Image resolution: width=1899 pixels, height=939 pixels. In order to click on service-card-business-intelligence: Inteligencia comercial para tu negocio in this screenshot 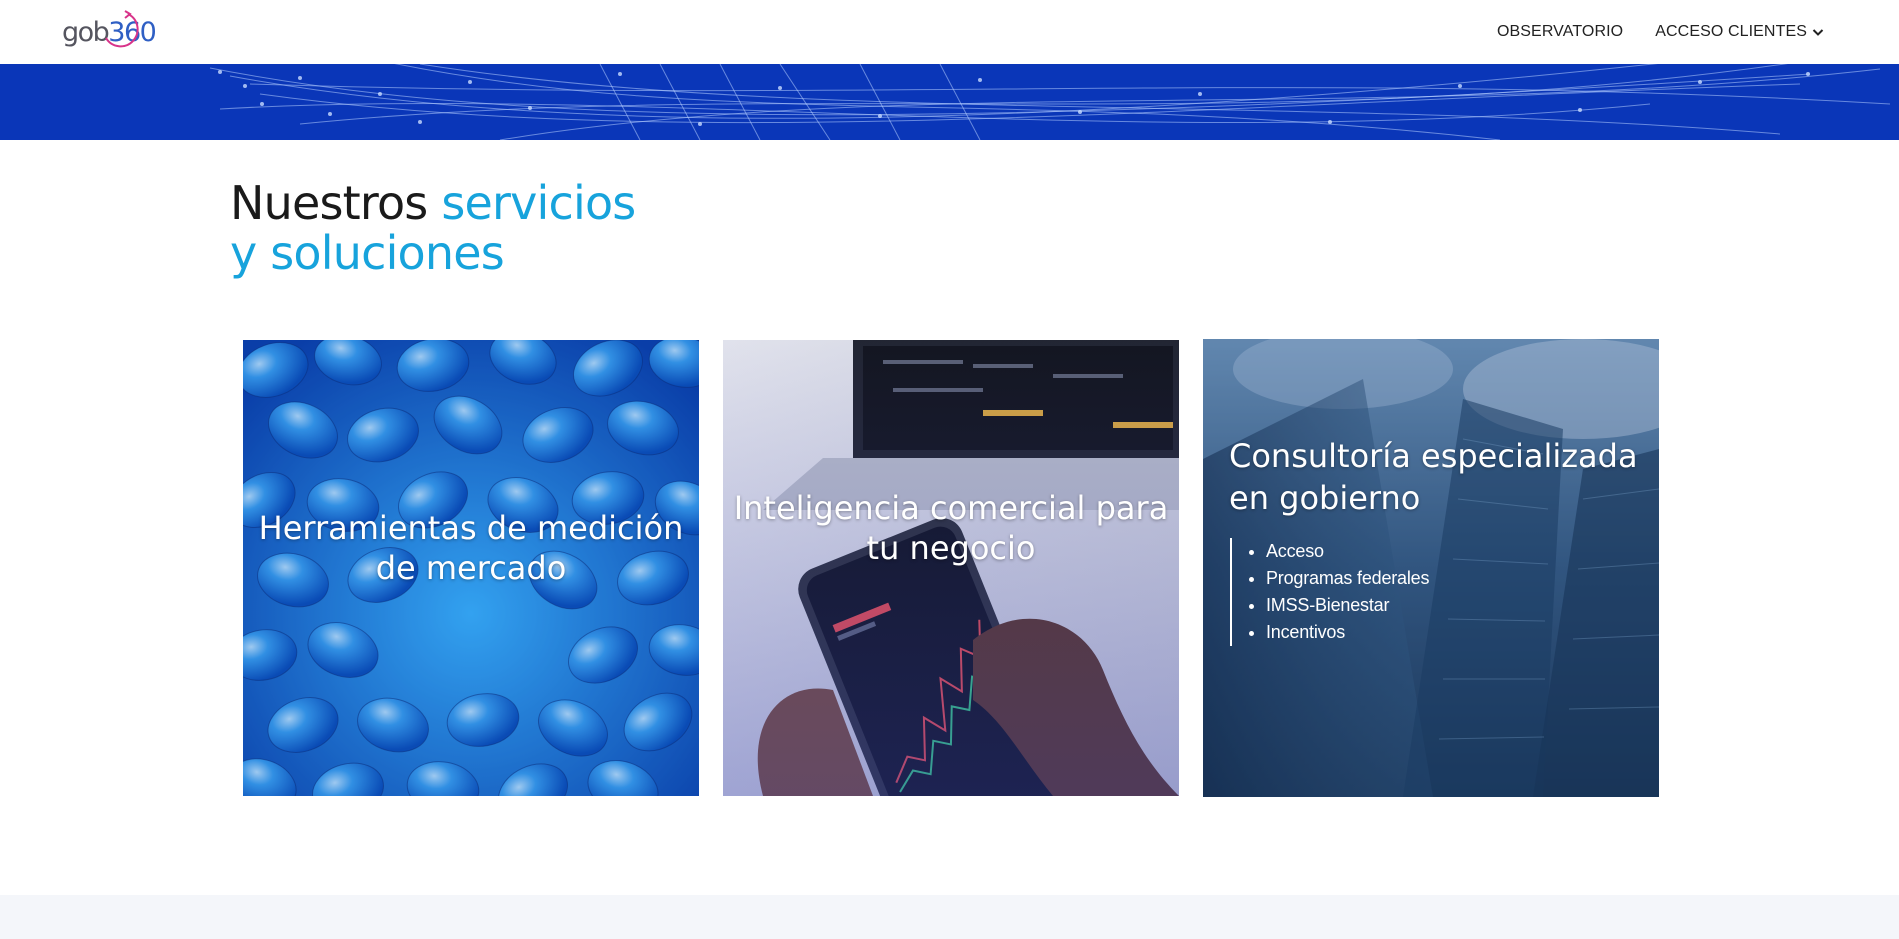, I will do `click(951, 568)`.